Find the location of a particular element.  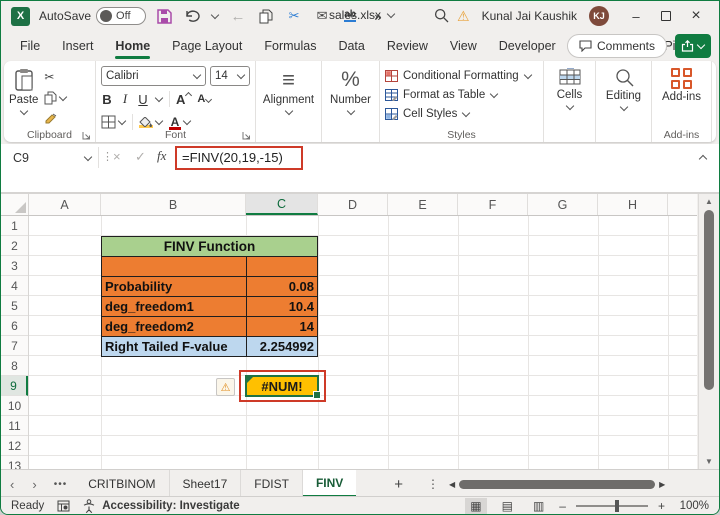

name-box: C9 is located at coordinates (53, 157).